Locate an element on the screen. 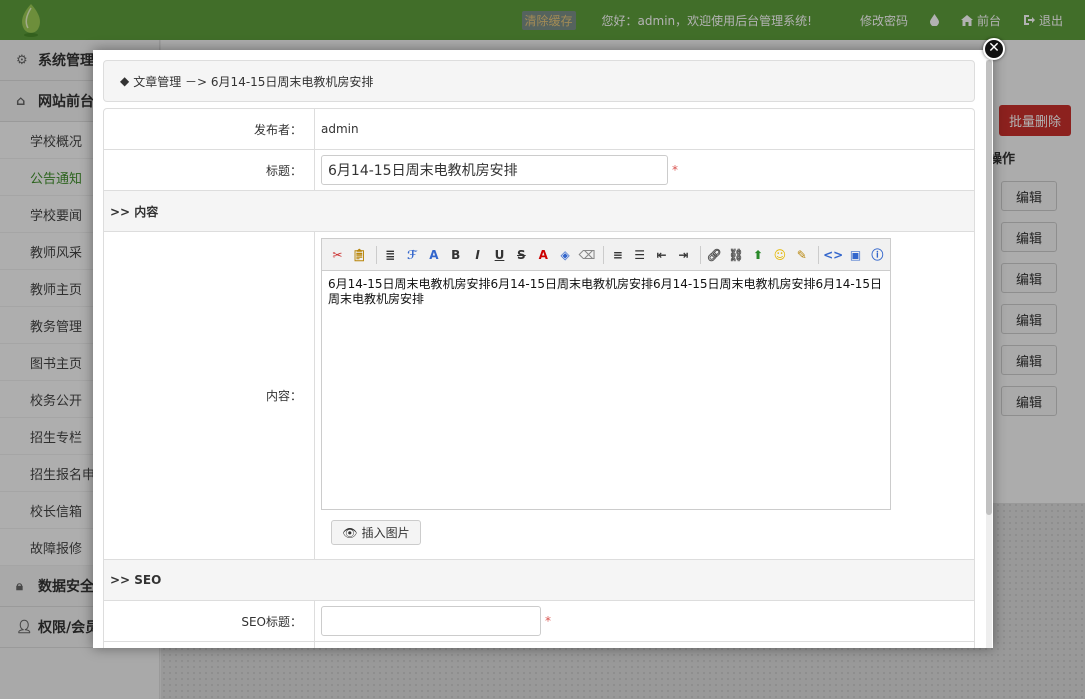 Image resolution: width=1085 pixels, height=699 pixels. unlink-icon: ⛓ is located at coordinates (736, 255).